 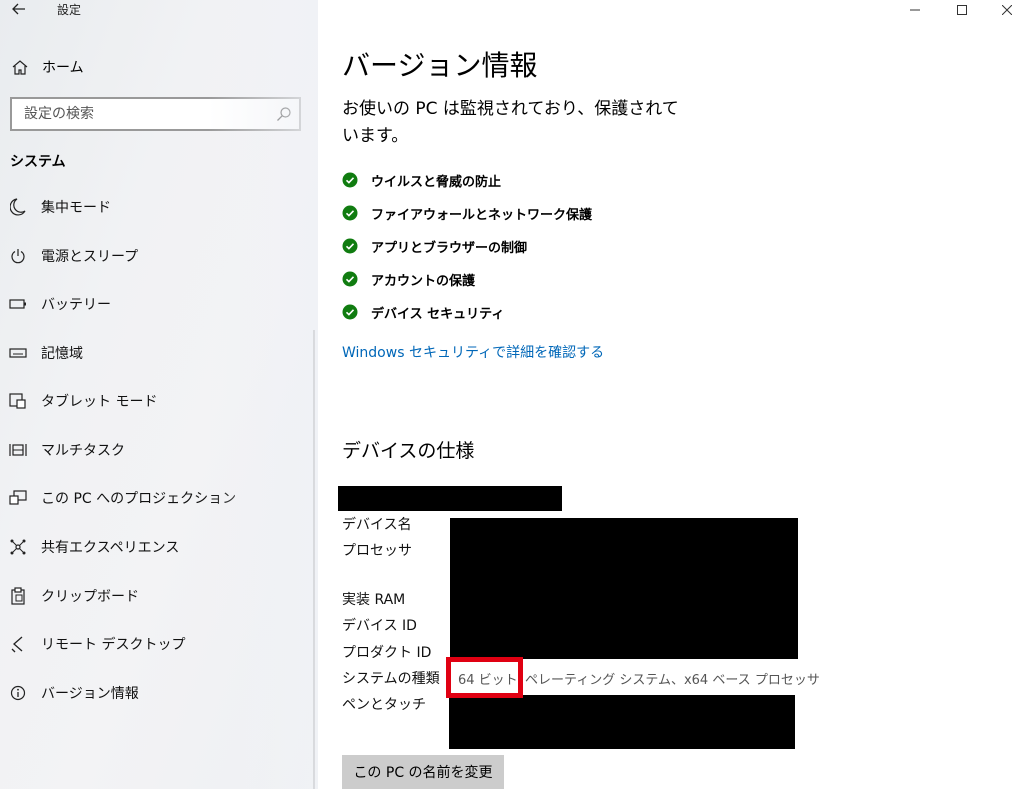 I want to click on sidebar-item-remote-desktop: リモート デスクトップ, so click(x=155, y=644).